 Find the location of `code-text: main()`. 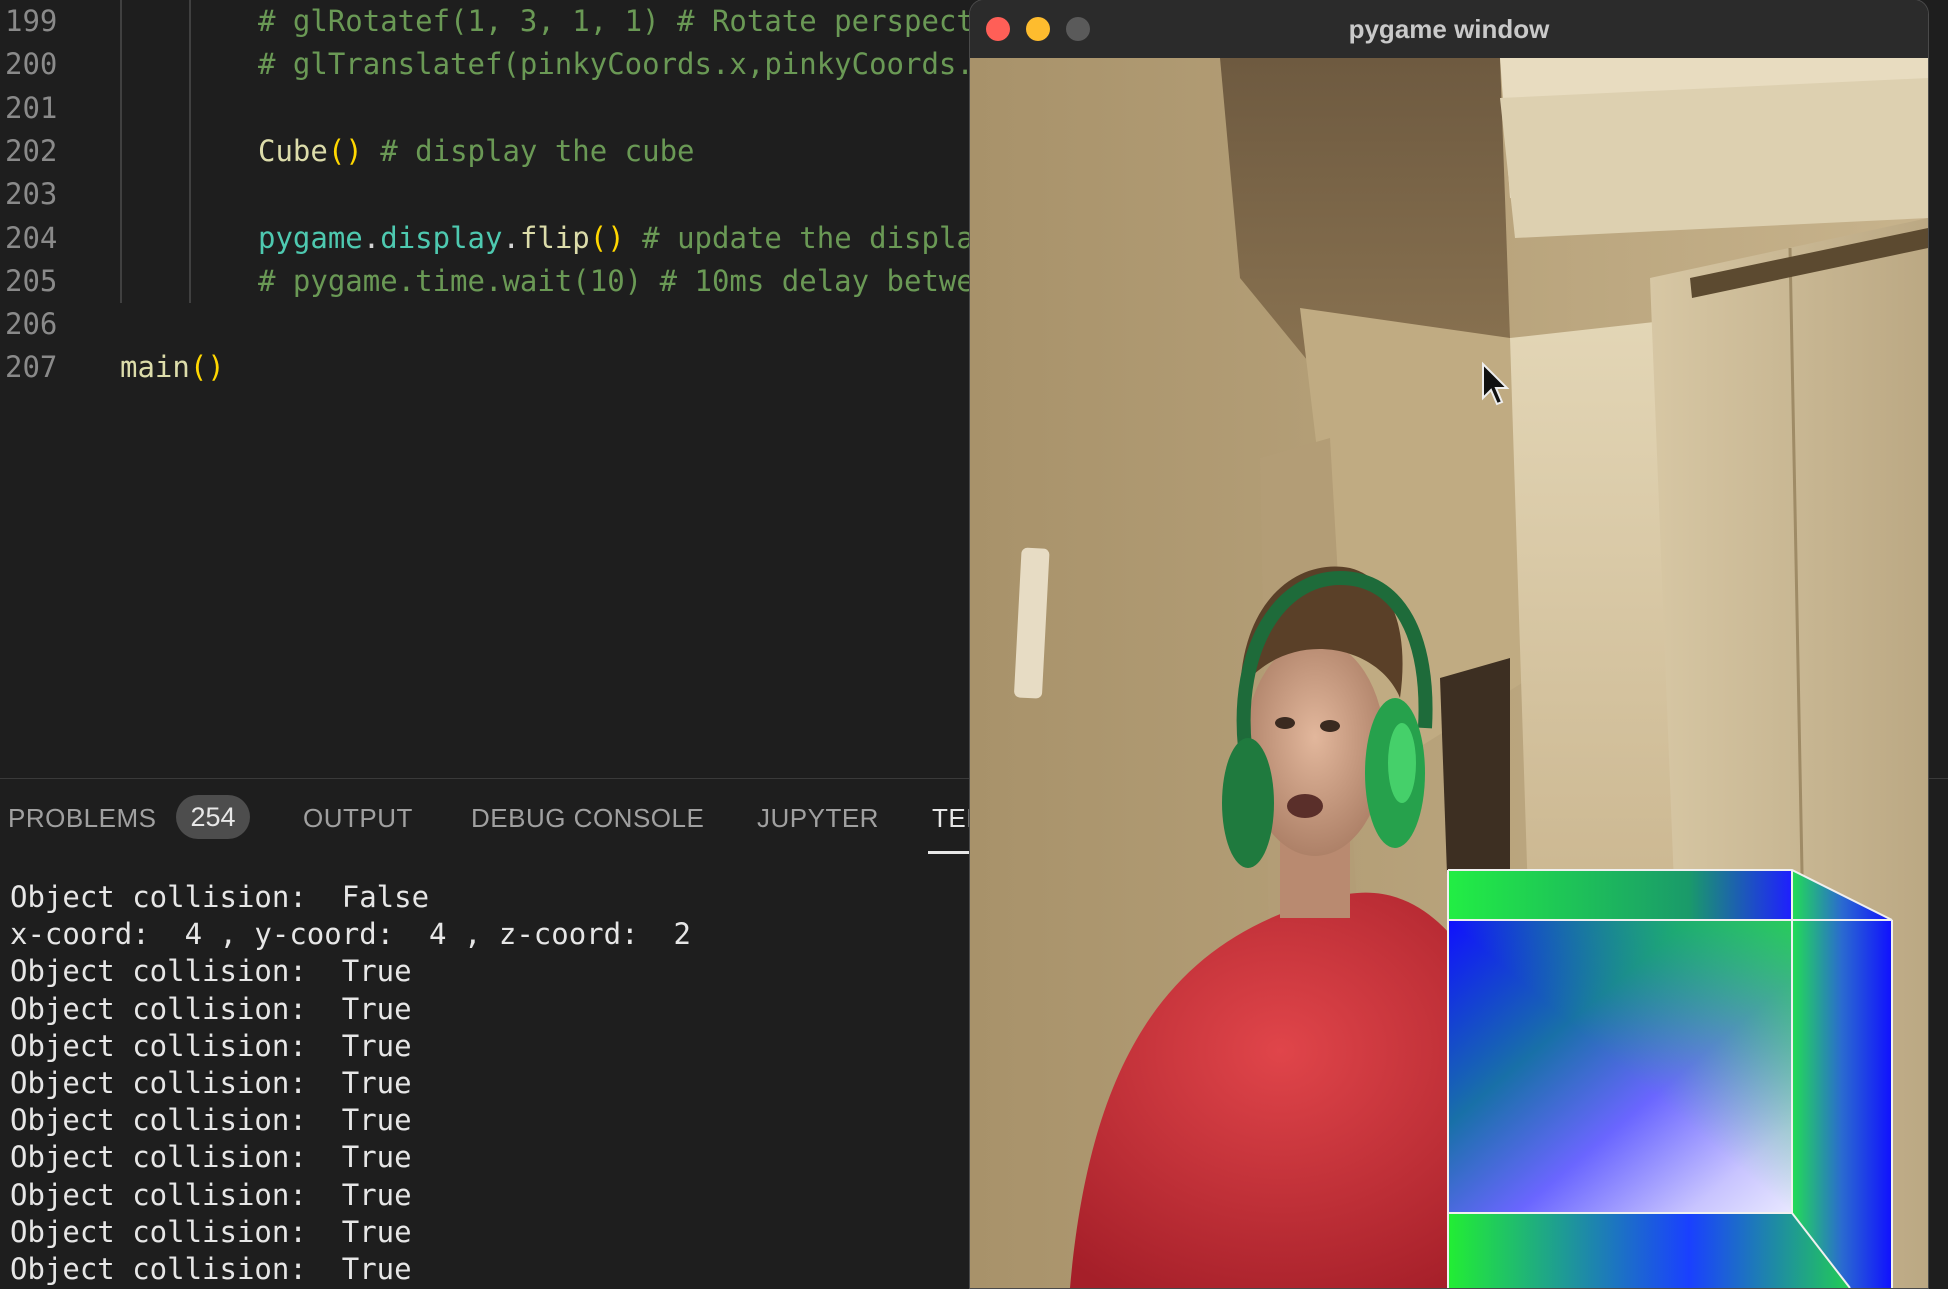

code-text: main() is located at coordinates (172, 367).